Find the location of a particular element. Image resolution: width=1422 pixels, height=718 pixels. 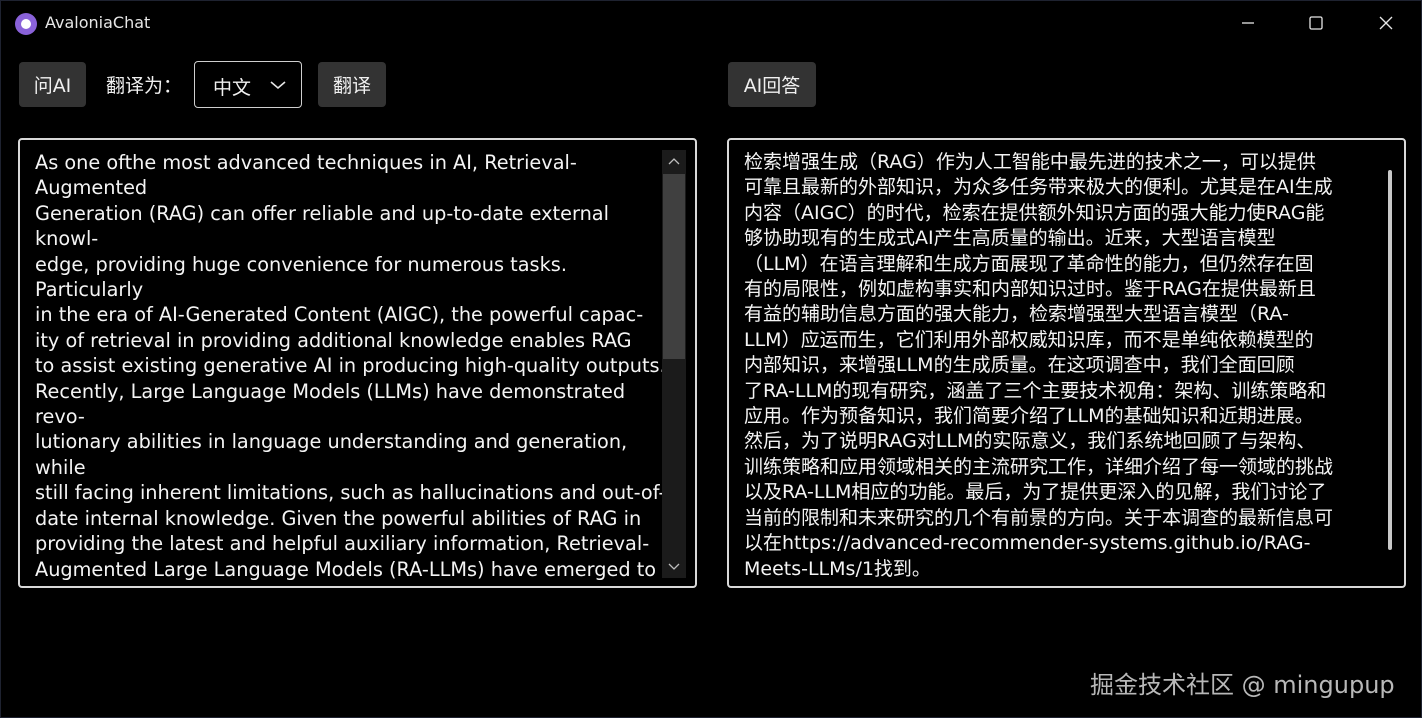

maximize-icon is located at coordinates (1316, 23).